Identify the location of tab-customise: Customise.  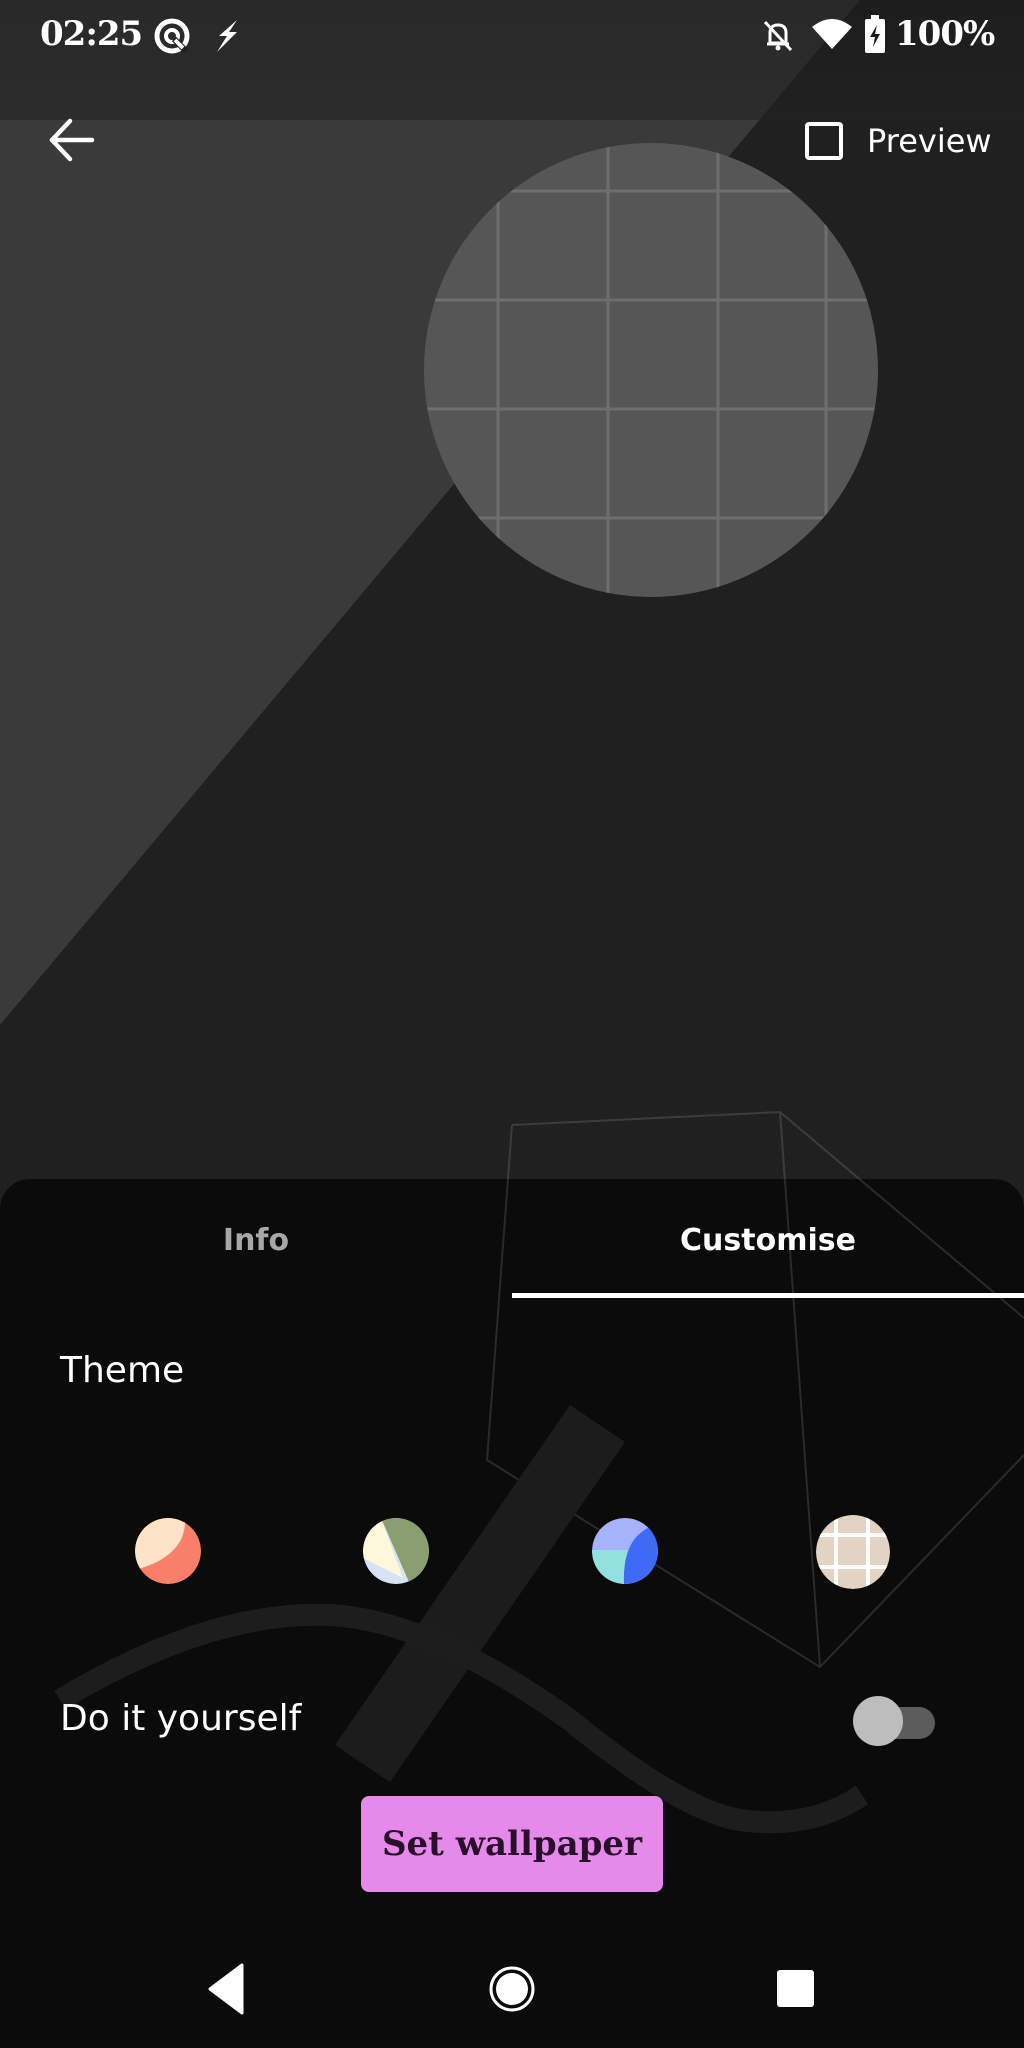
(768, 1240).